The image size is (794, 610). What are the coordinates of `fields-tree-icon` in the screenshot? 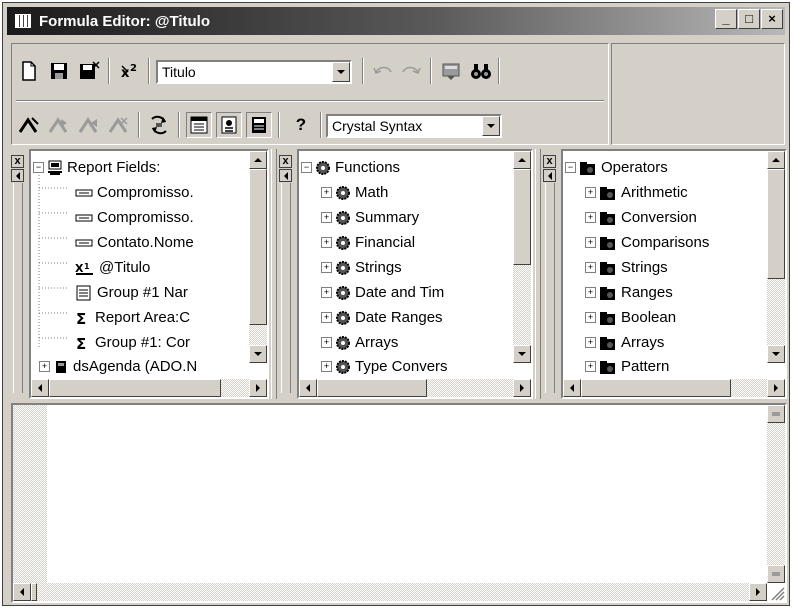 It's located at (199, 125).